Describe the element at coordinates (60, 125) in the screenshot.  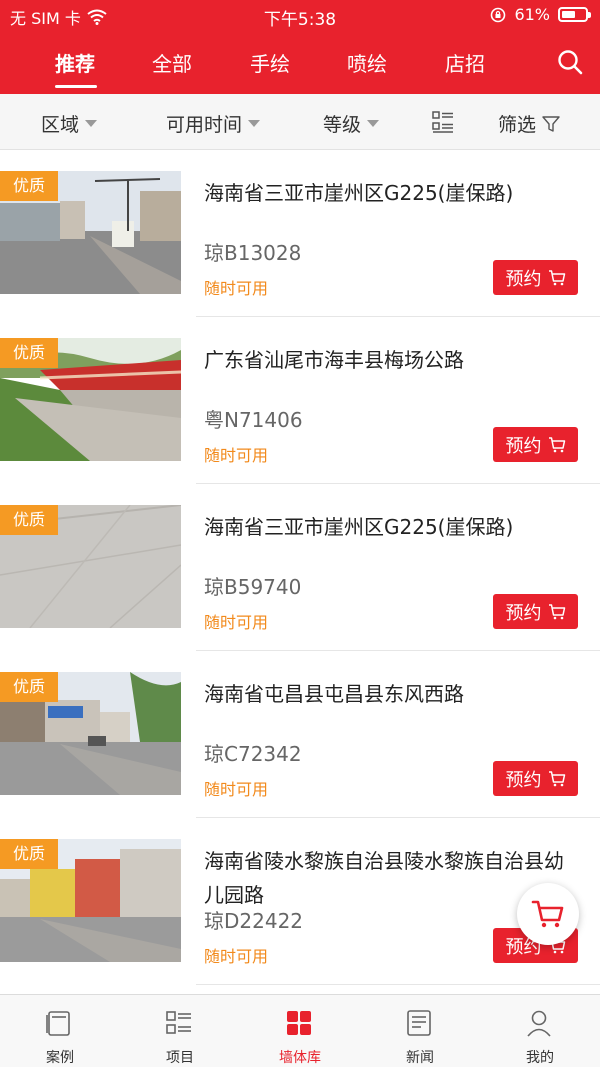
I see `region-filter-label: 区域` at that location.